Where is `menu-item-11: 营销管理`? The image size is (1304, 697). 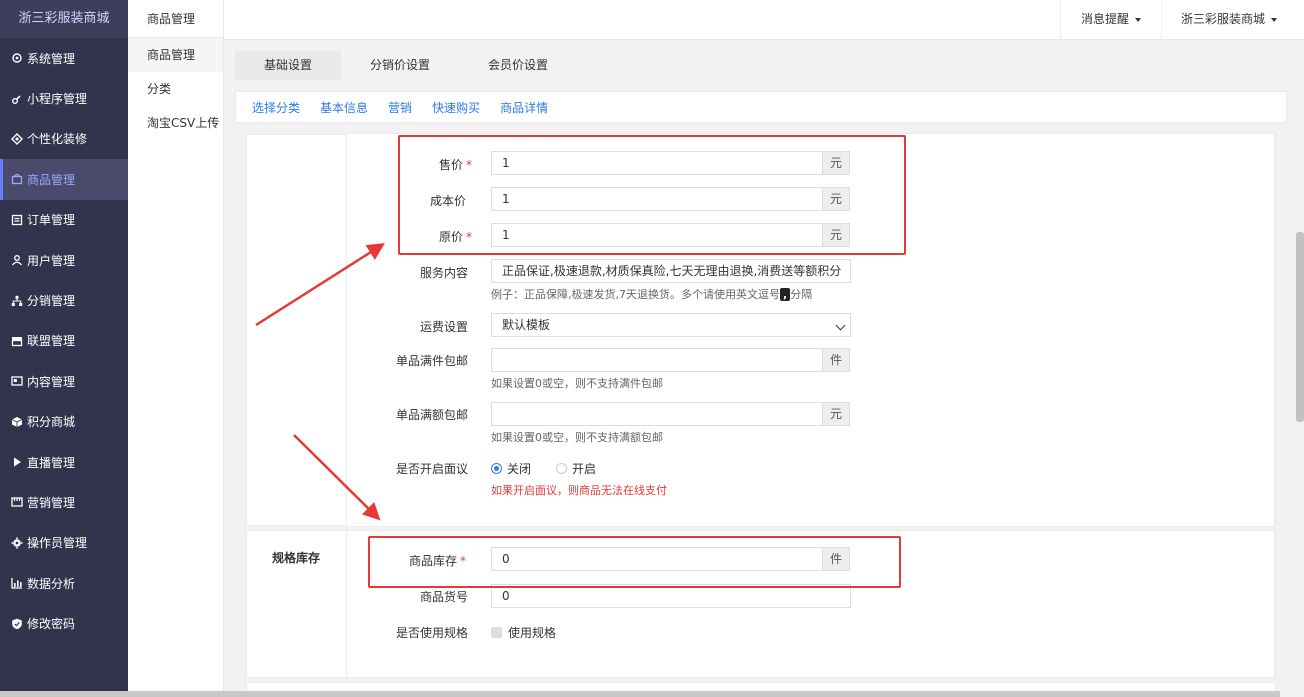 menu-item-11: 营销管理 is located at coordinates (64, 502).